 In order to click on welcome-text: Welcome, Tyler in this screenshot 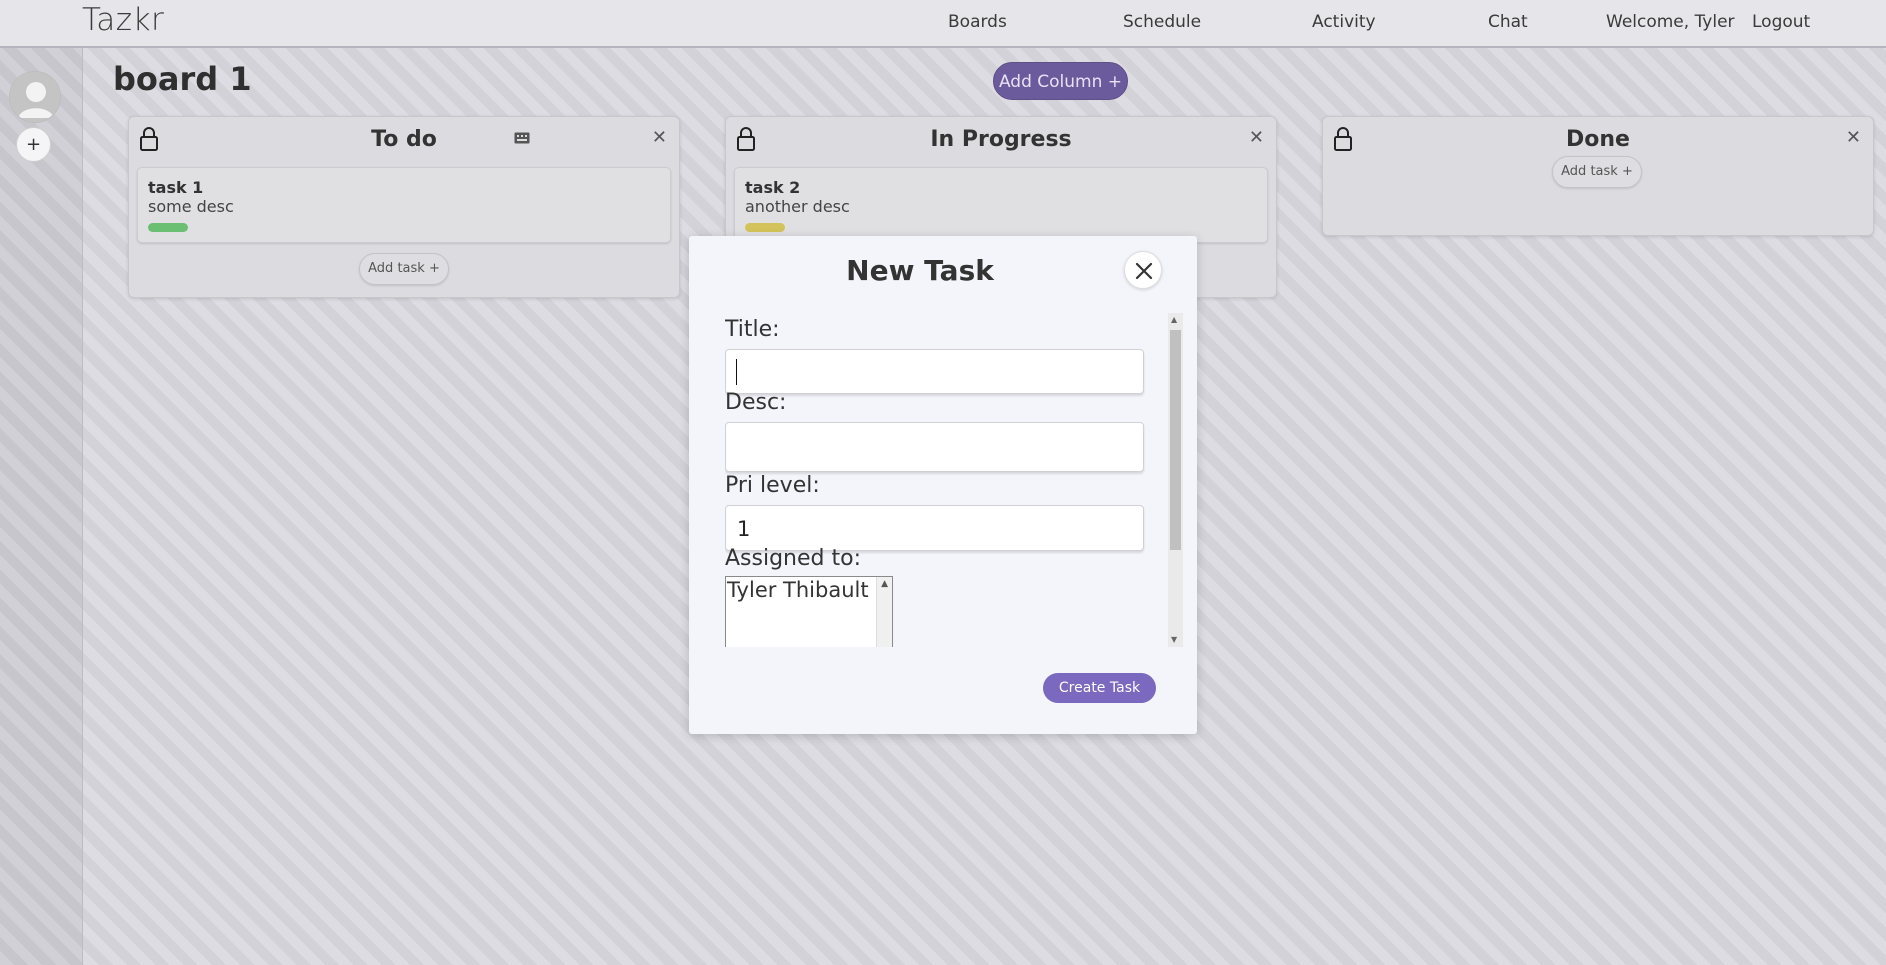, I will do `click(1670, 22)`.